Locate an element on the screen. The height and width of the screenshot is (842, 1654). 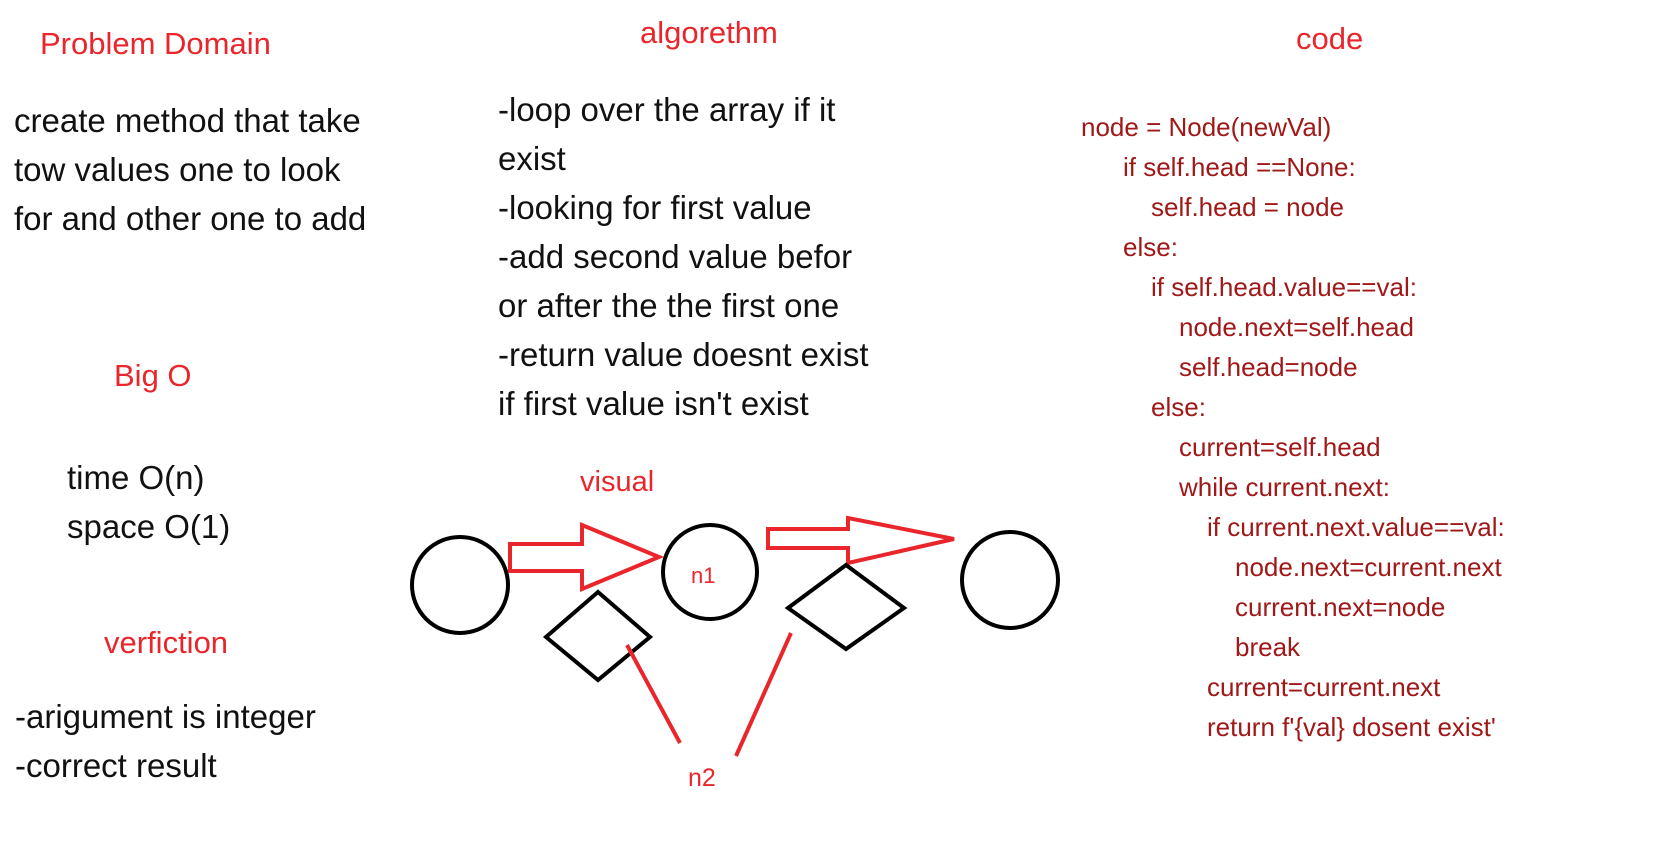
diamond-n2-right is located at coordinates (846, 607).